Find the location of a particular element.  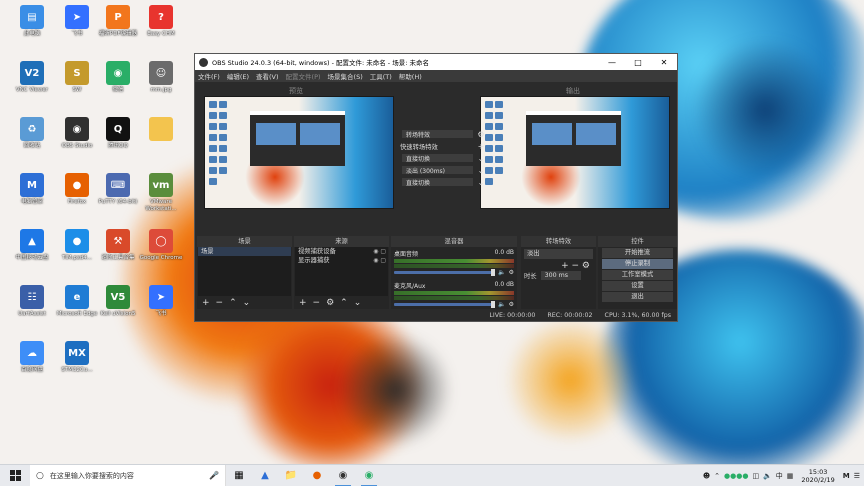

menu-edit: 编辑(E) is located at coordinates (238, 76).